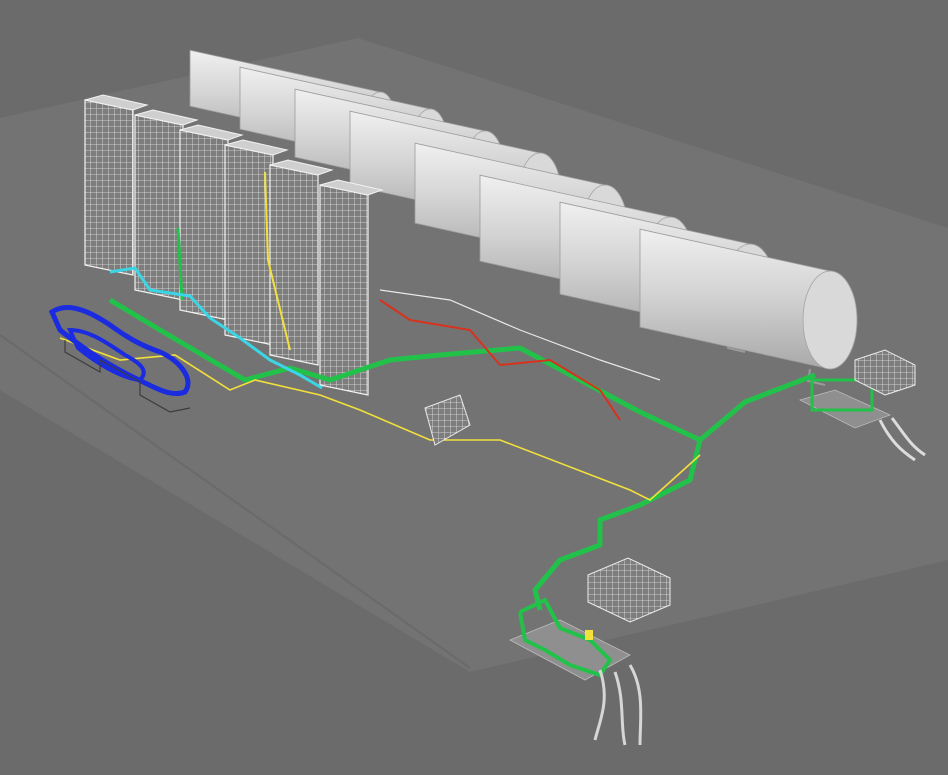 This screenshot has width=948, height=775. What do you see at coordinates (830, 320) in the screenshot?
I see `storage-tank-end-cap` at bounding box center [830, 320].